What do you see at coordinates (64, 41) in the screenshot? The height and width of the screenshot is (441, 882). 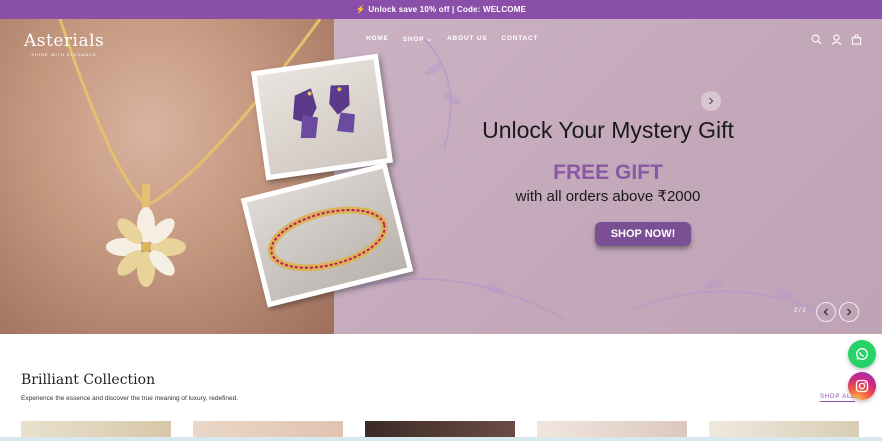 I see `brand-name: Asterials` at bounding box center [64, 41].